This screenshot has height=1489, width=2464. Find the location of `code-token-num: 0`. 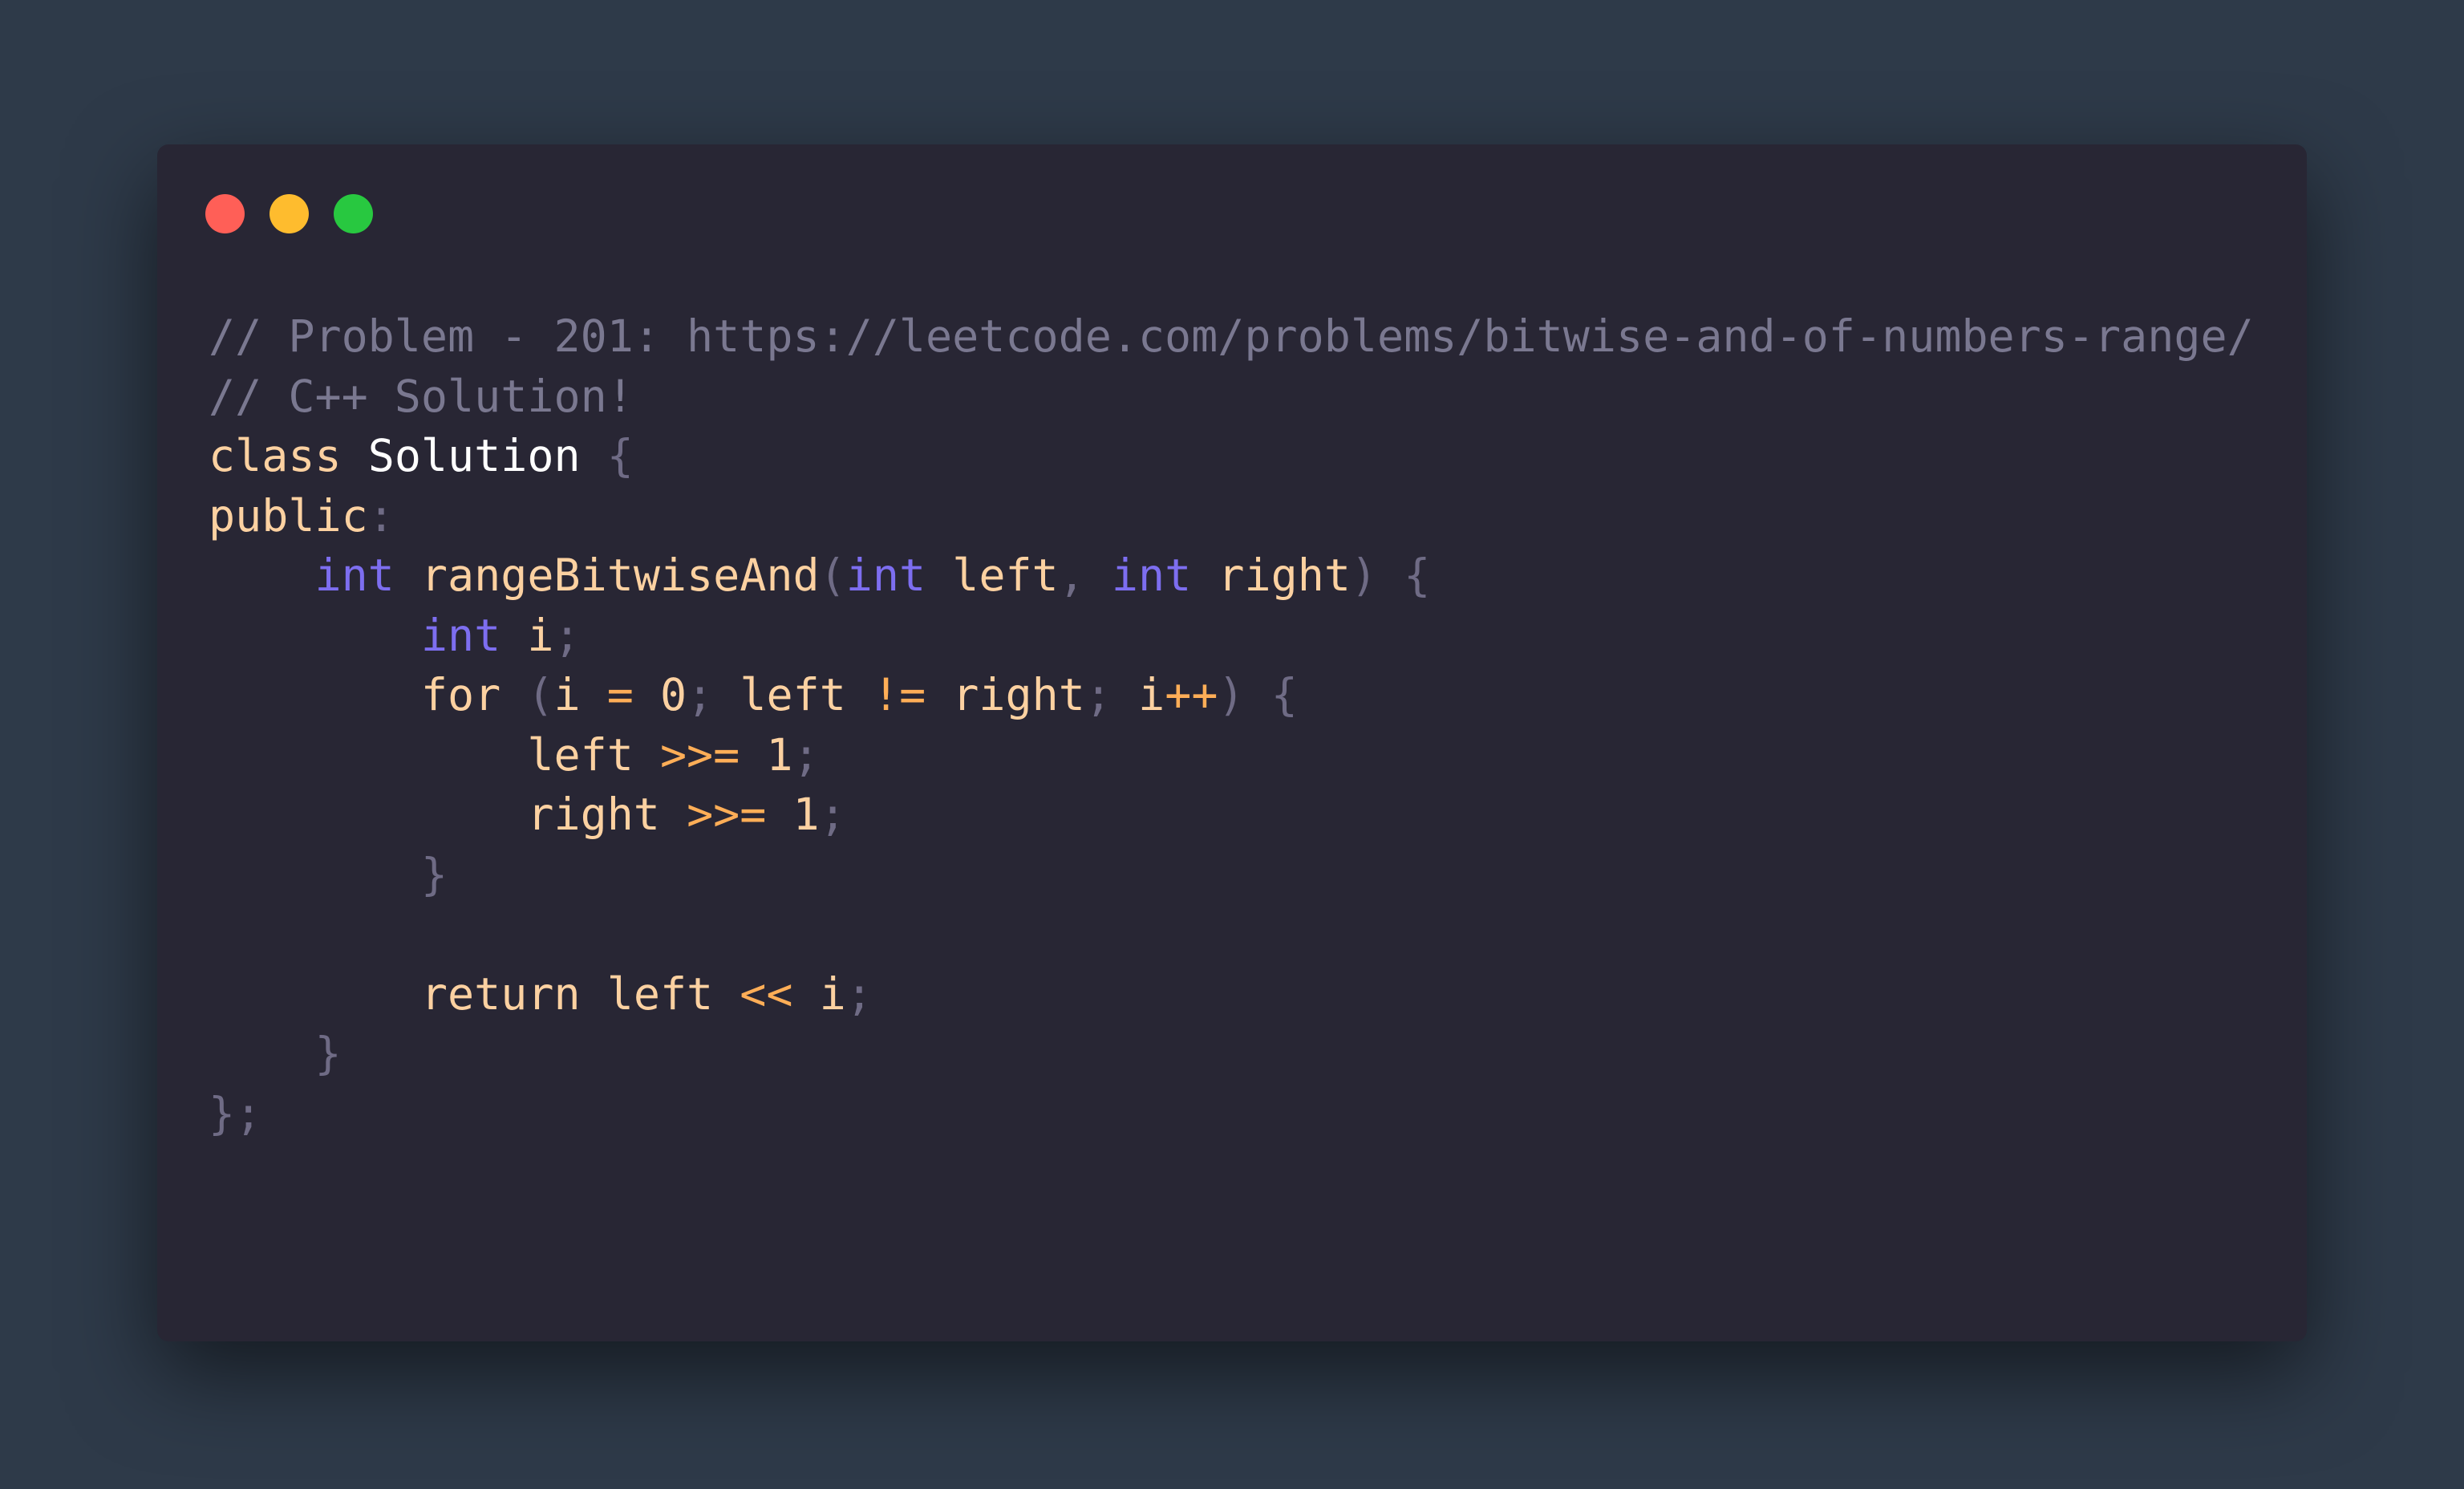

code-token-num: 0 is located at coordinates (673, 694).